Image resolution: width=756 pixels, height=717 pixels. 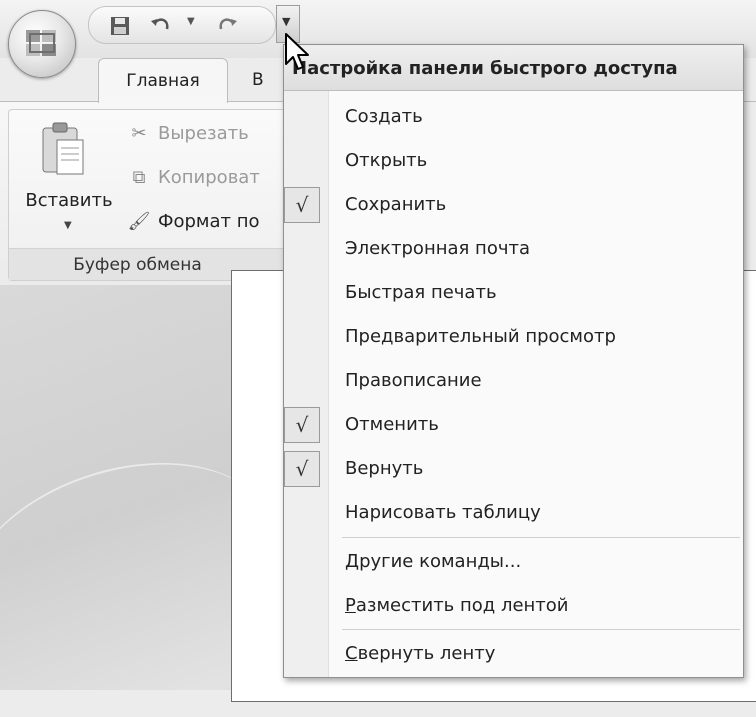 I want to click on paintbrush-icon: 🖌, so click(x=139, y=221).